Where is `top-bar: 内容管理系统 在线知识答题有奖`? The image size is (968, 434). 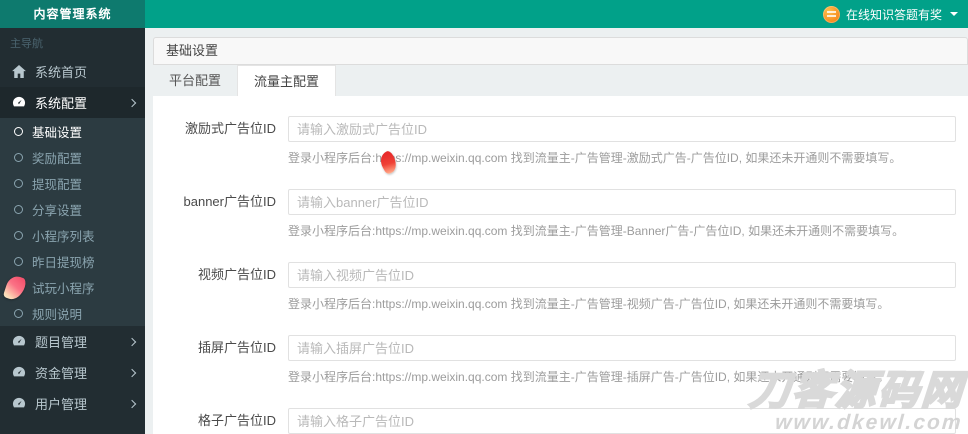
top-bar: 内容管理系统 在线知识答题有奖 is located at coordinates (484, 14).